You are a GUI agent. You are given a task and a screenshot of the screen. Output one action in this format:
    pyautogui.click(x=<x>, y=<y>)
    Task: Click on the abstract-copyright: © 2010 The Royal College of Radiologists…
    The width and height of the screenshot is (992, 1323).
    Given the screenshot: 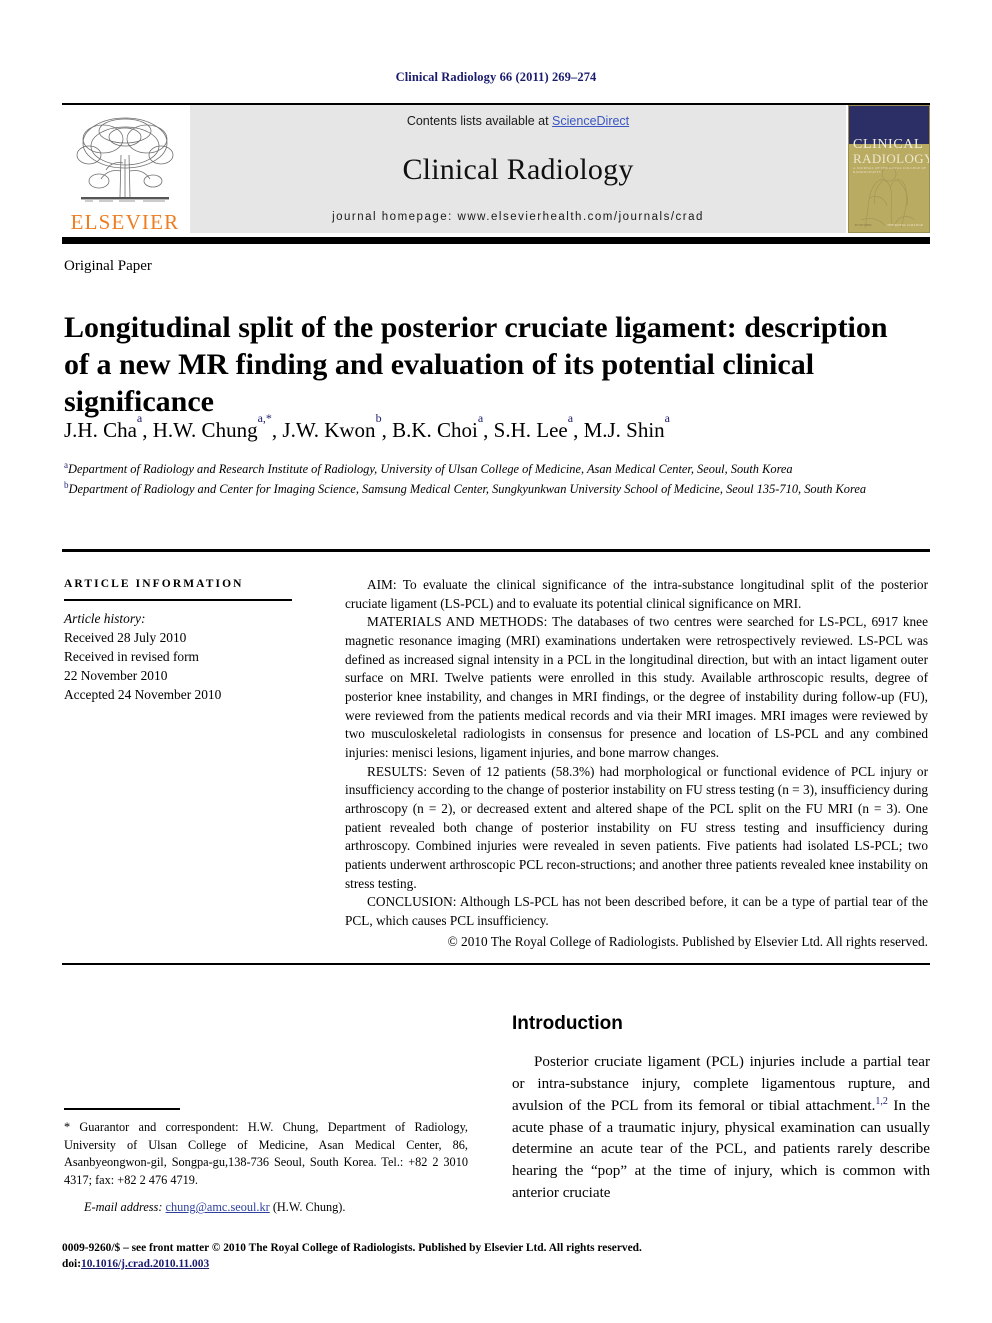 What is the action you would take?
    pyautogui.click(x=687, y=941)
    